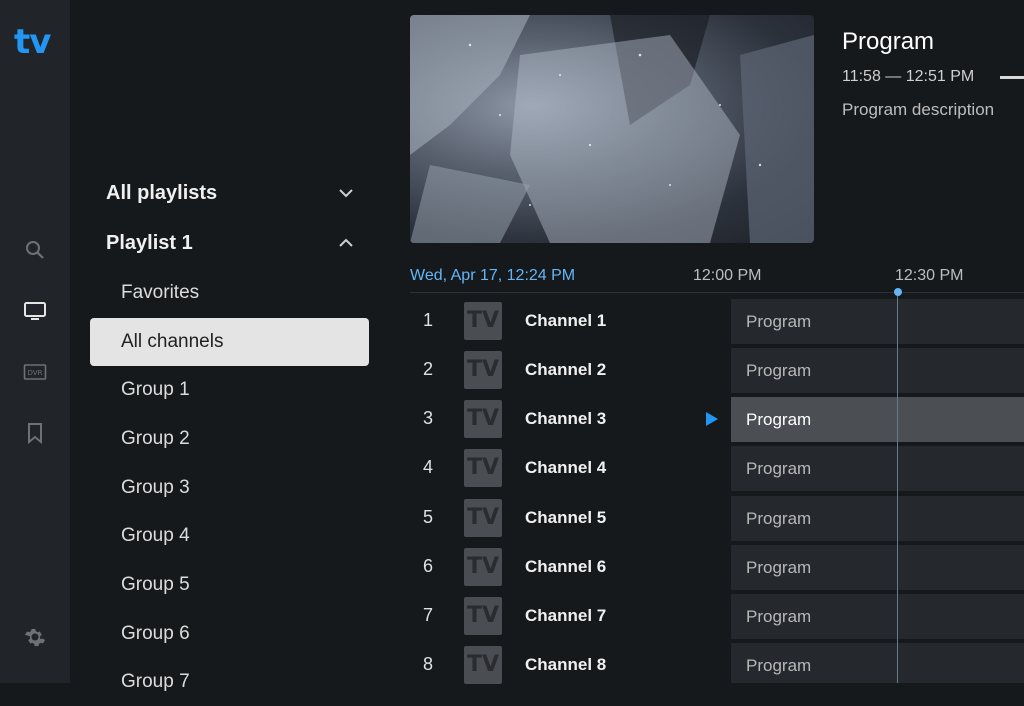 Image resolution: width=1024 pixels, height=706 pixels. I want to click on channel-number: 3, so click(427, 418).